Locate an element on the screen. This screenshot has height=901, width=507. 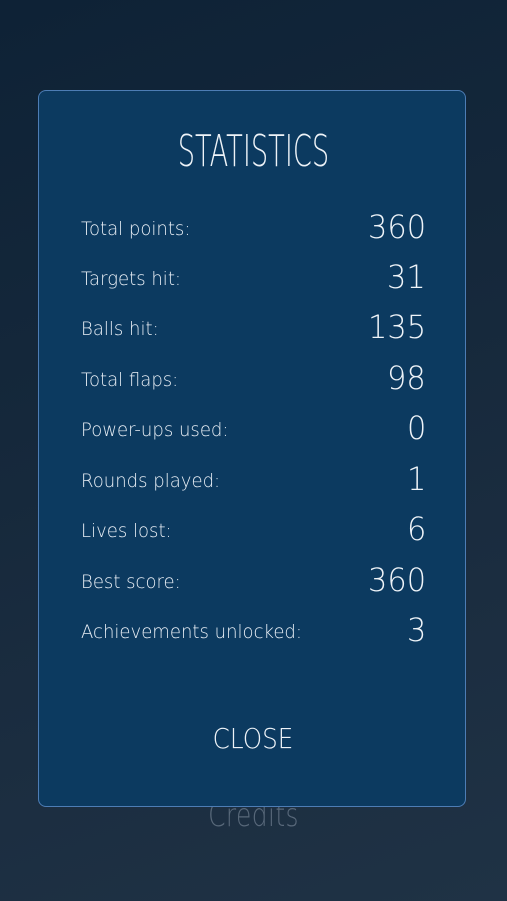
stat-label: Balls hit: is located at coordinates (120, 329).